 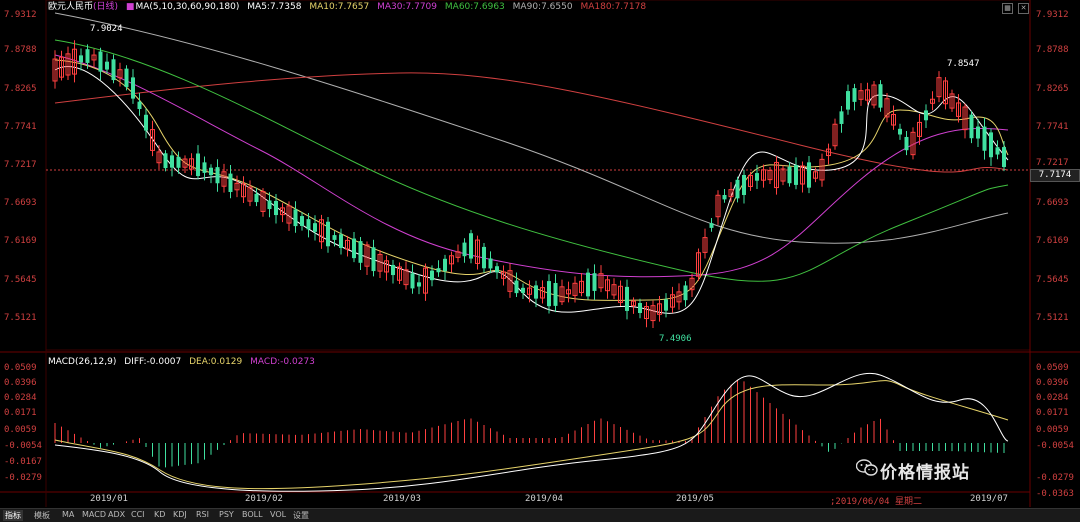 What do you see at coordinates (23, 462) in the screenshot?
I see `macd-axis-label: -0.0167` at bounding box center [23, 462].